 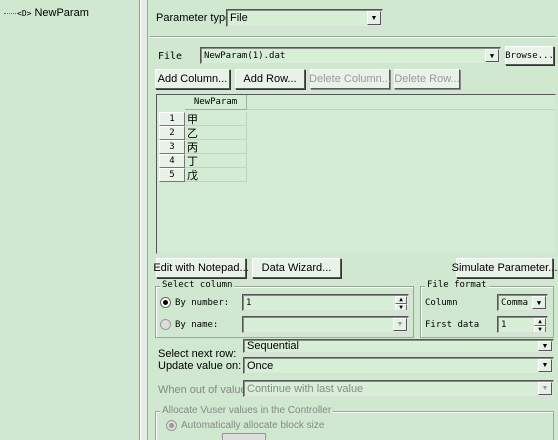 I want to click on auto-allocate-radio, so click(x=171, y=425).